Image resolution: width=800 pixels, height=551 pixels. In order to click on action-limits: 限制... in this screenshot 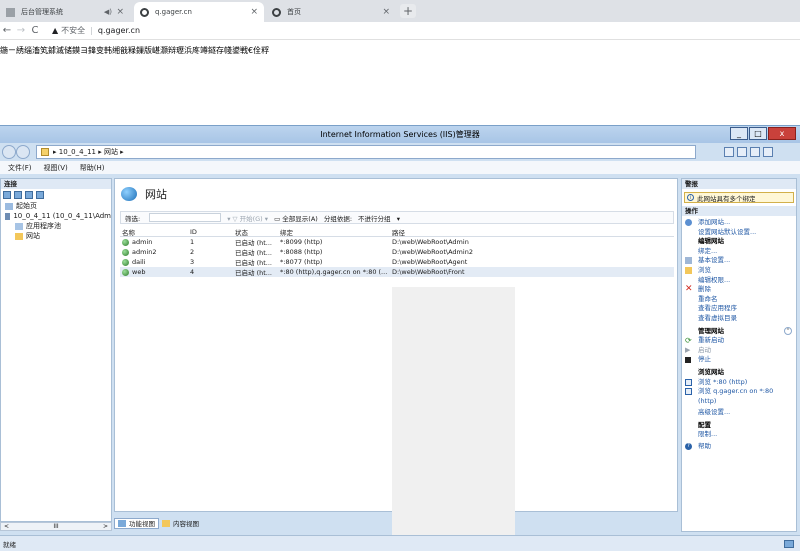, I will do `click(739, 435)`.